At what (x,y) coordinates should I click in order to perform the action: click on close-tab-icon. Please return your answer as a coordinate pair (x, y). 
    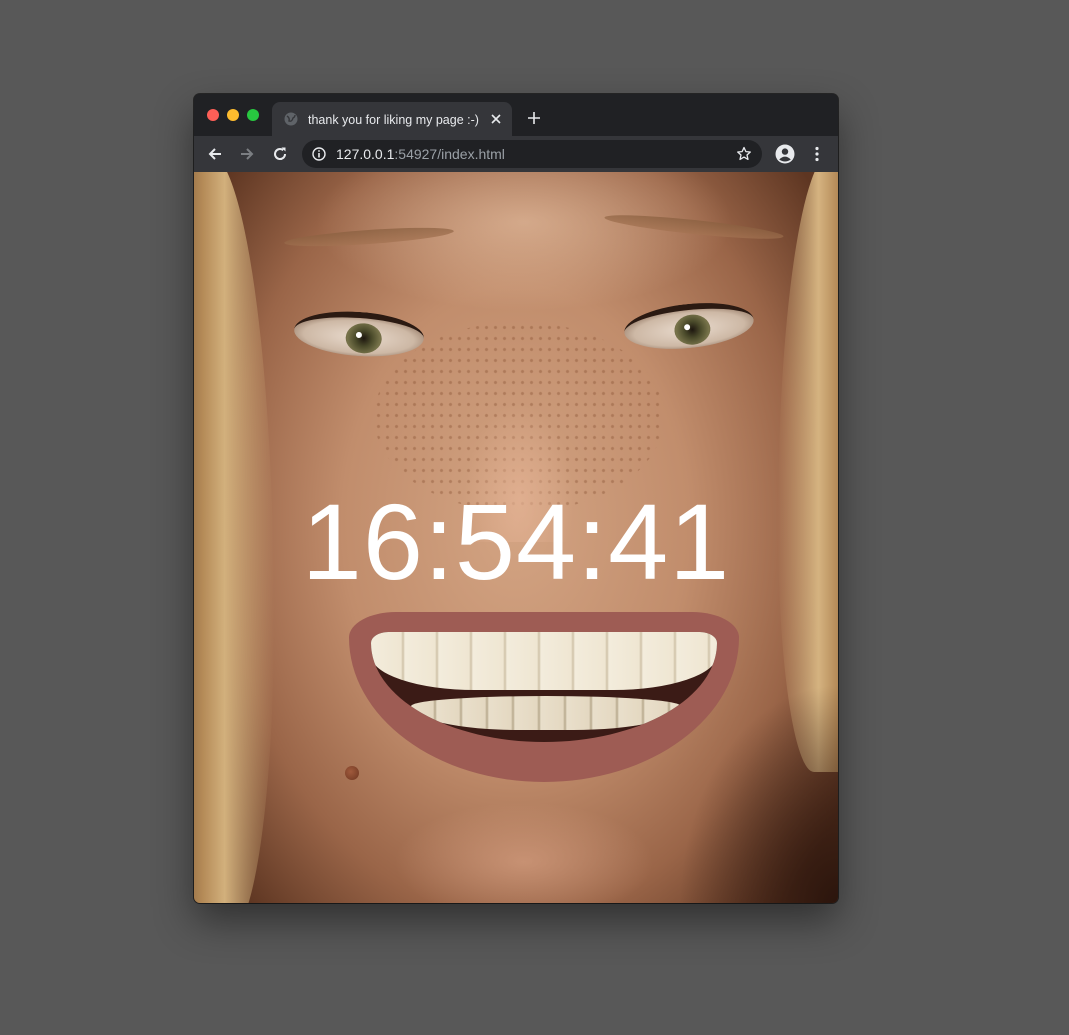
    Looking at the image, I should click on (496, 119).